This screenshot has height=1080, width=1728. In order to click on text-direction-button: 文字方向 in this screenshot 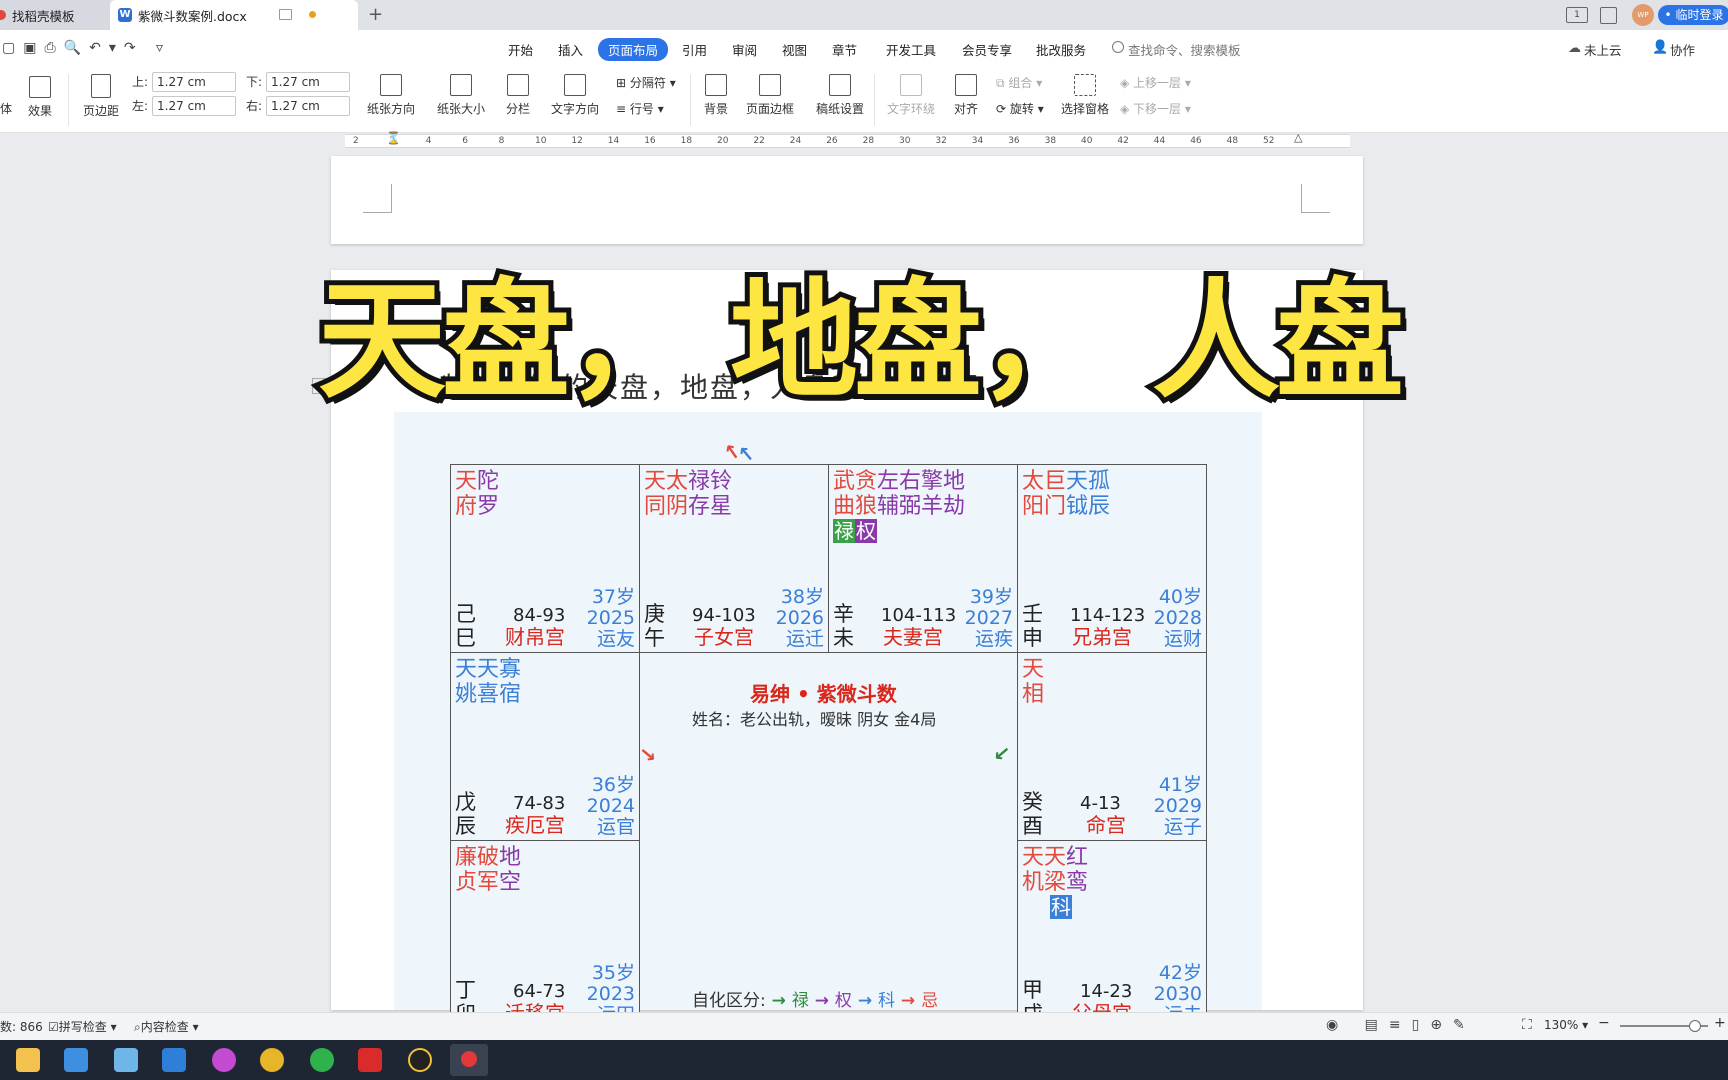, I will do `click(575, 95)`.